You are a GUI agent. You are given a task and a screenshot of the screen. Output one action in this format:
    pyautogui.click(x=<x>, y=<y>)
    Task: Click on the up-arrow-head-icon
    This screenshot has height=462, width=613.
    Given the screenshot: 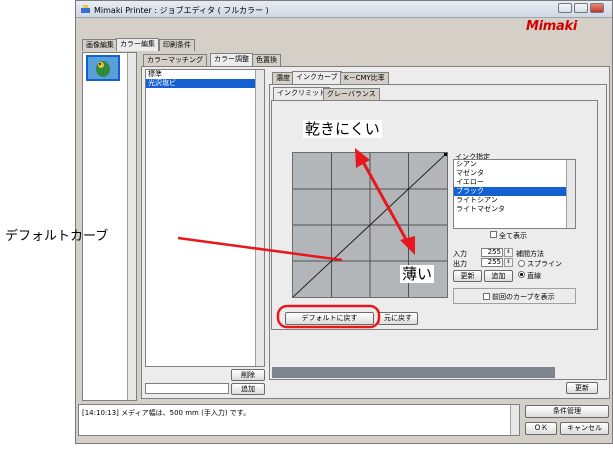 What is the action you would take?
    pyautogui.click(x=362, y=158)
    